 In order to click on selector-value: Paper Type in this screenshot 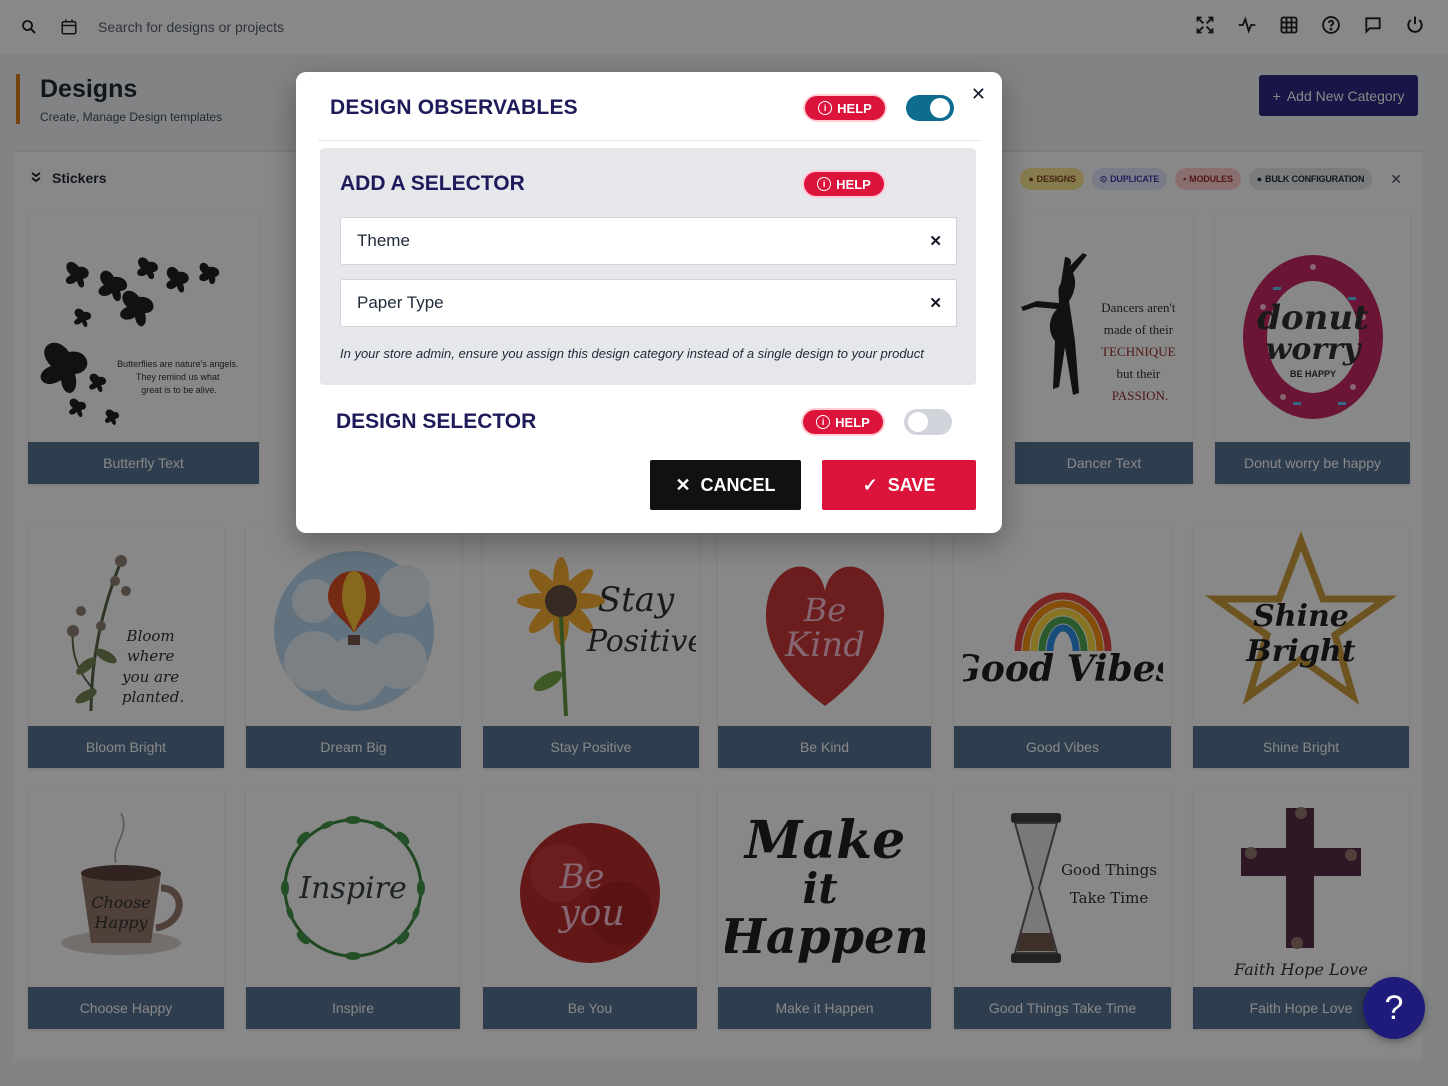, I will do `click(400, 302)`.